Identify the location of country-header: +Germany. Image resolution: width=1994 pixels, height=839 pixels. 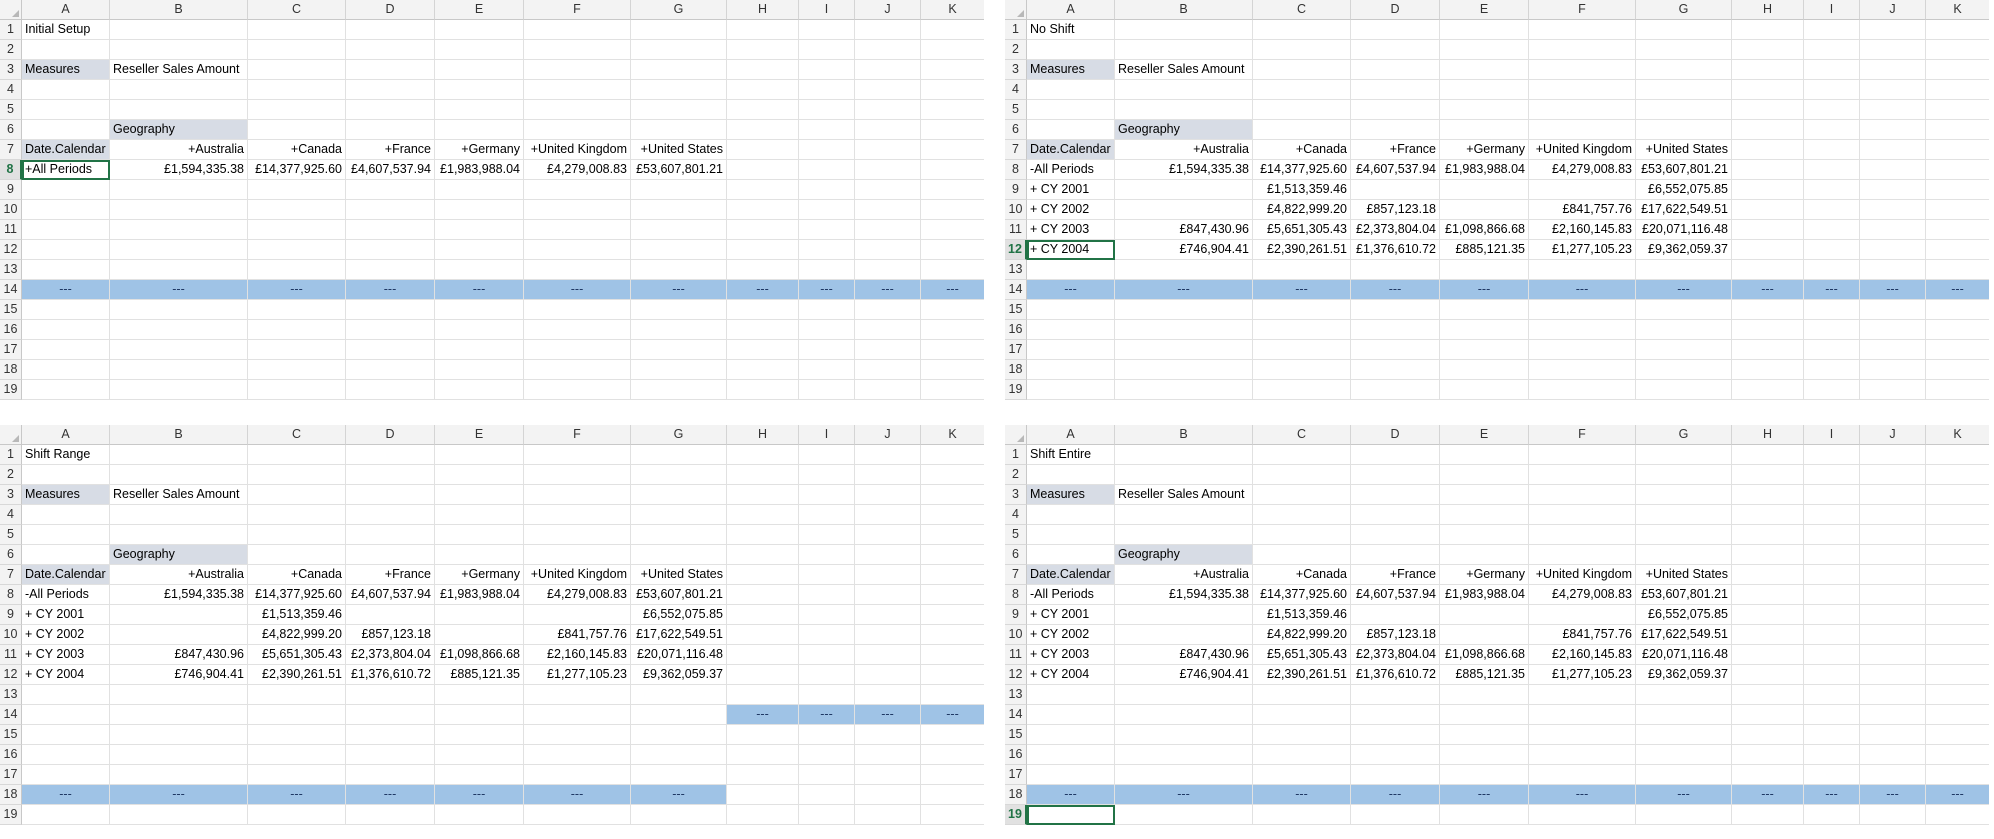
(479, 150).